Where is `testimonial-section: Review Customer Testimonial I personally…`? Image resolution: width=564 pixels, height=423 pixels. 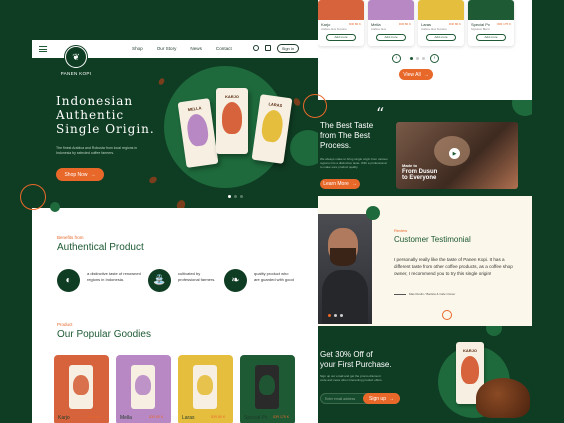 testimonial-section: Review Customer Testimonial I personally… is located at coordinates (425, 261).